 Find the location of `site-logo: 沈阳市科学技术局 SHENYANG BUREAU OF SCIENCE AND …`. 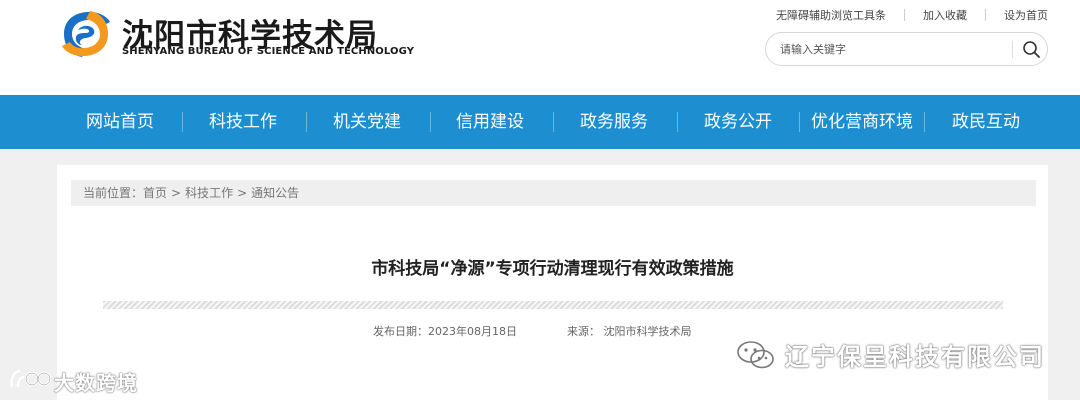

site-logo: 沈阳市科学技术局 SHENYANG BUREAU OF SCIENCE AND … is located at coordinates (236, 34).